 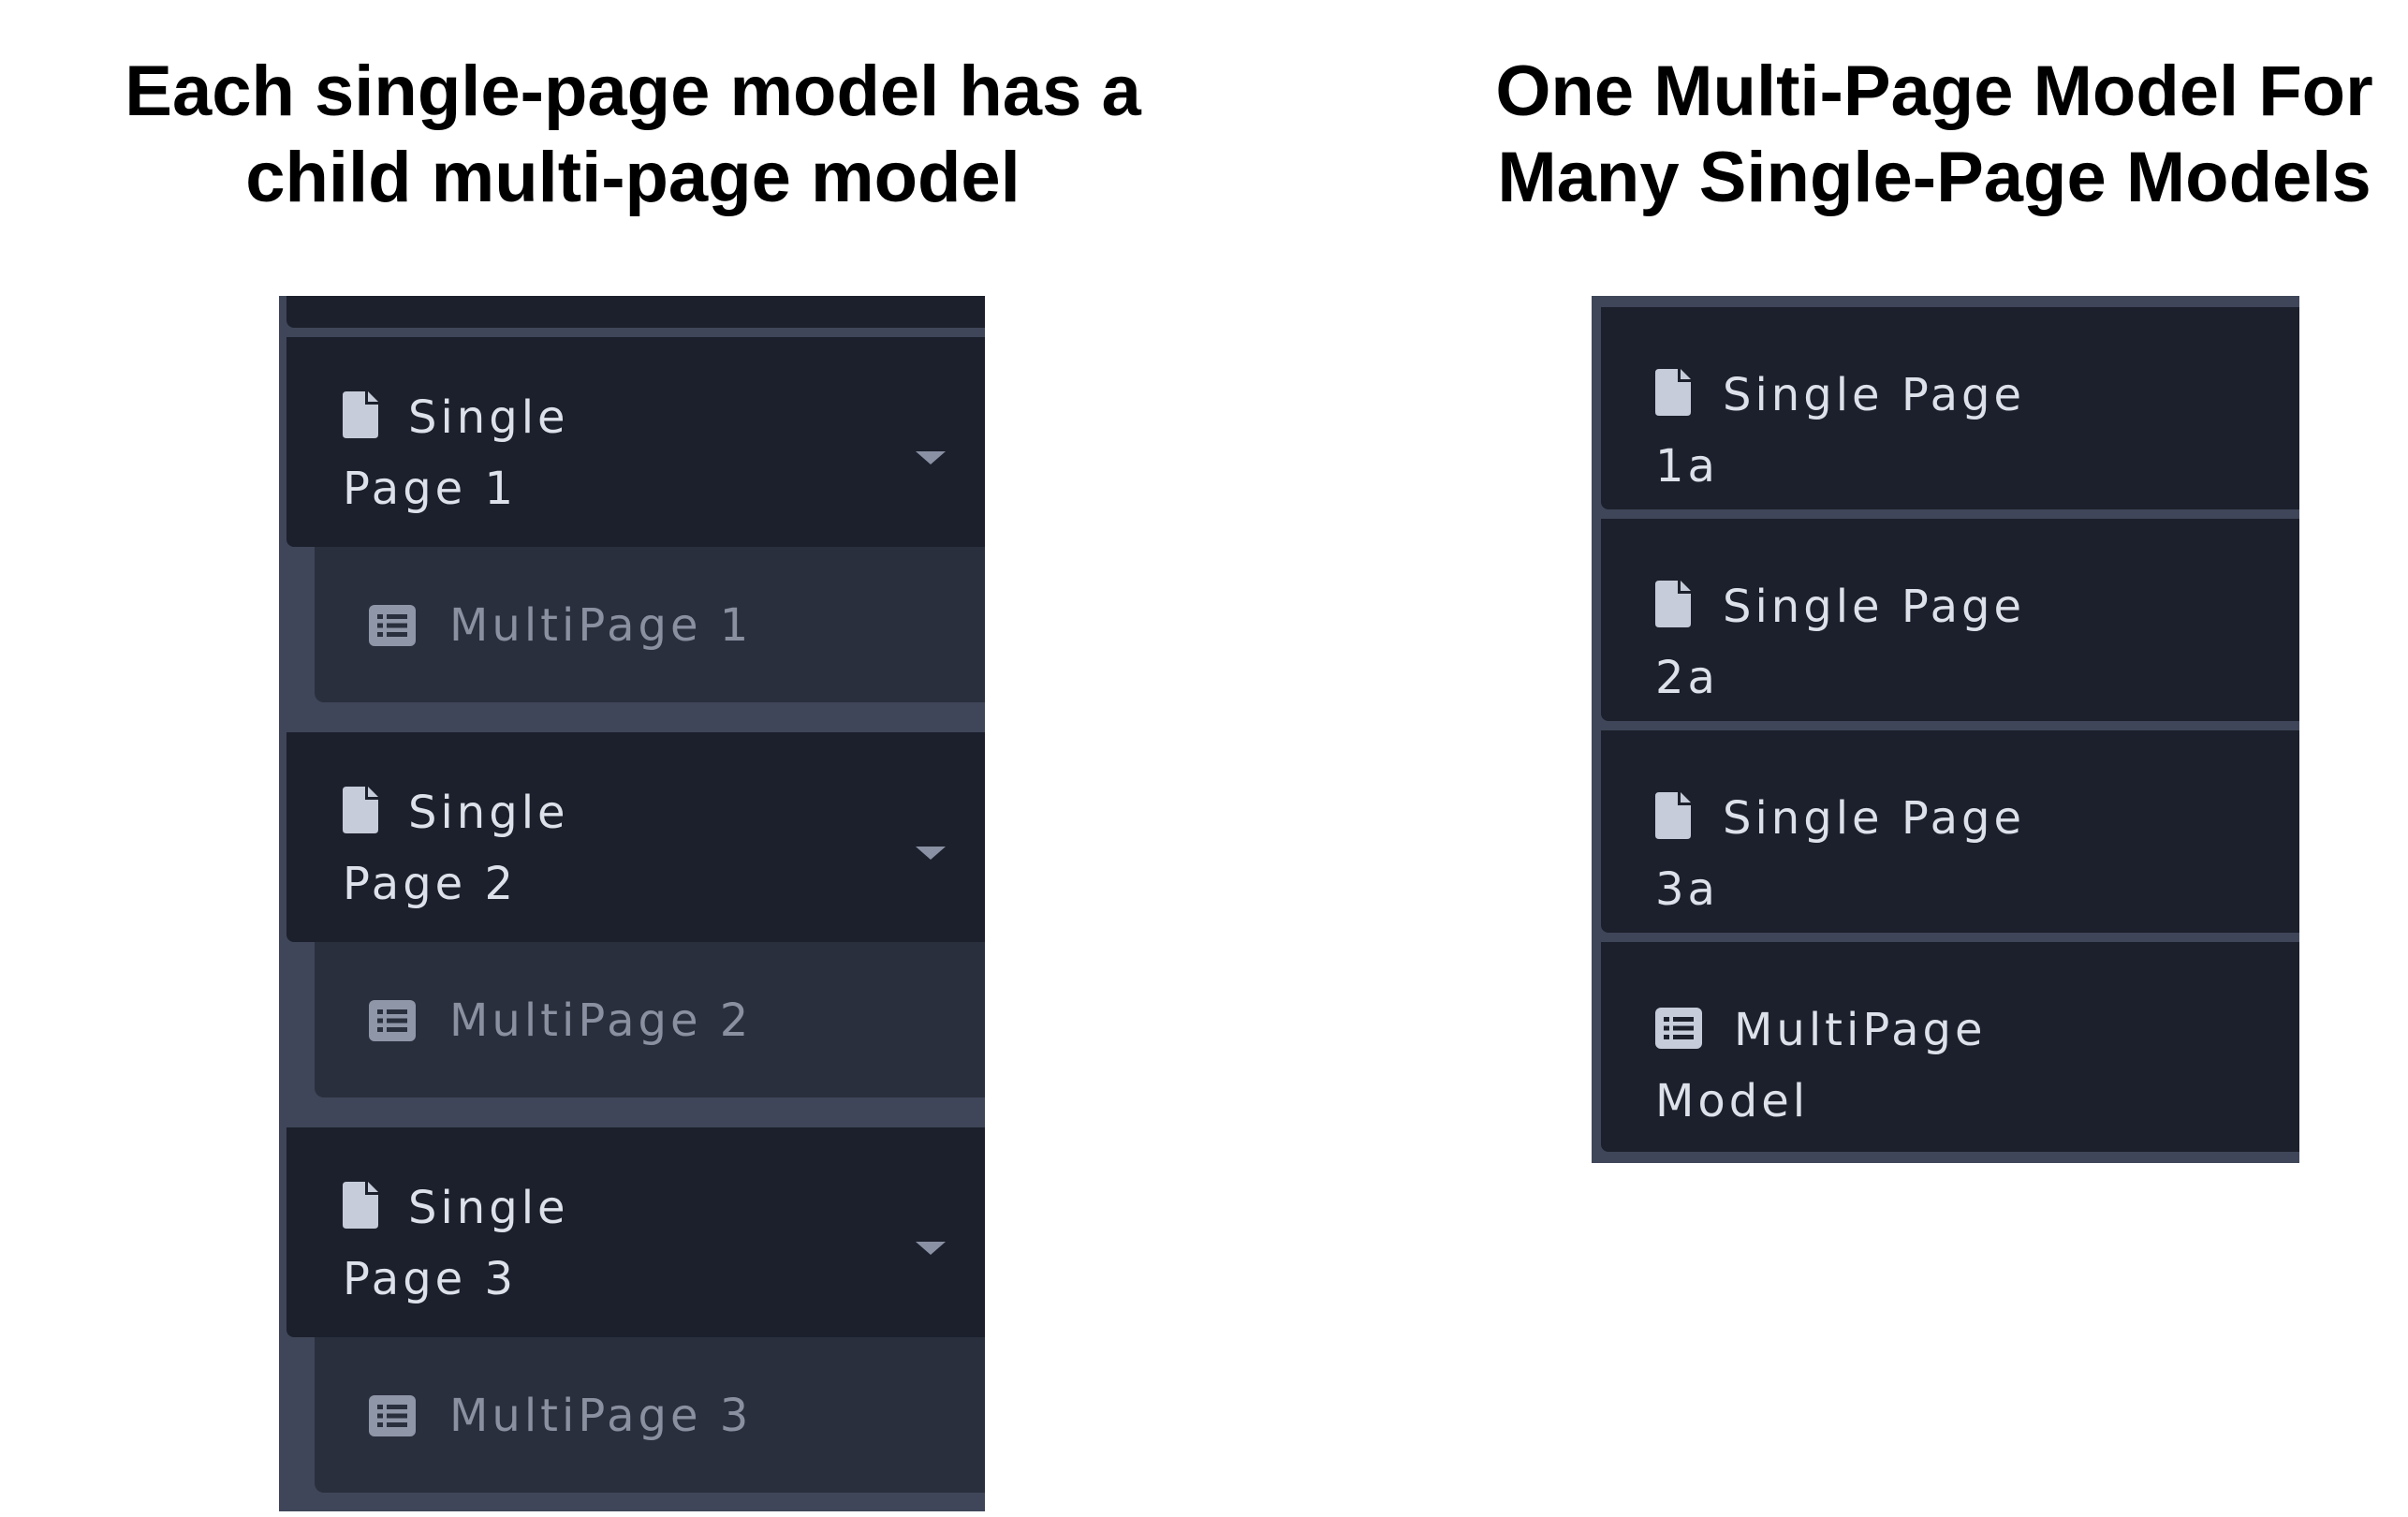 I want to click on tree-item-single-page-2: Single Page 2, so click(x=635, y=837).